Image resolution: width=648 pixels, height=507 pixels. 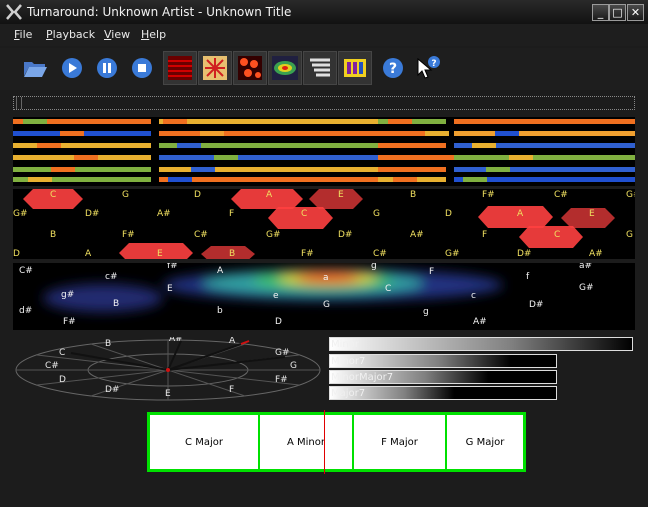 I want to click on maximize-icon: □, so click(x=617, y=12).